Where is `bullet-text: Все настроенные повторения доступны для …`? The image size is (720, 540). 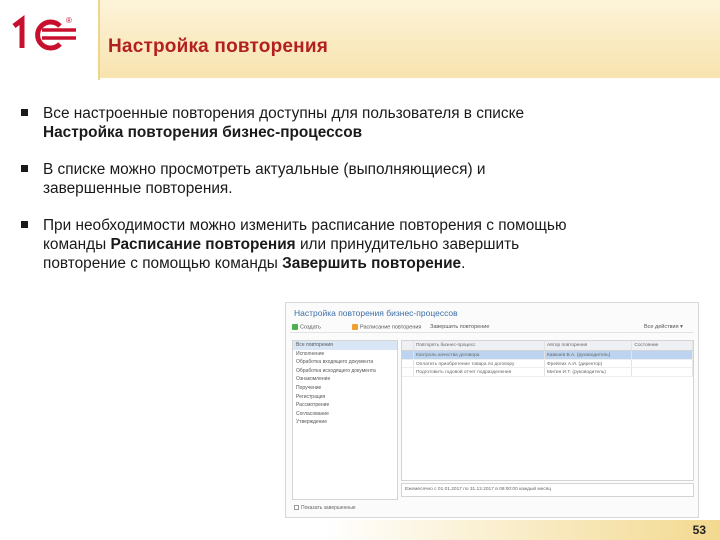 bullet-text: Все настроенные повторения доступны для … is located at coordinates (284, 113).